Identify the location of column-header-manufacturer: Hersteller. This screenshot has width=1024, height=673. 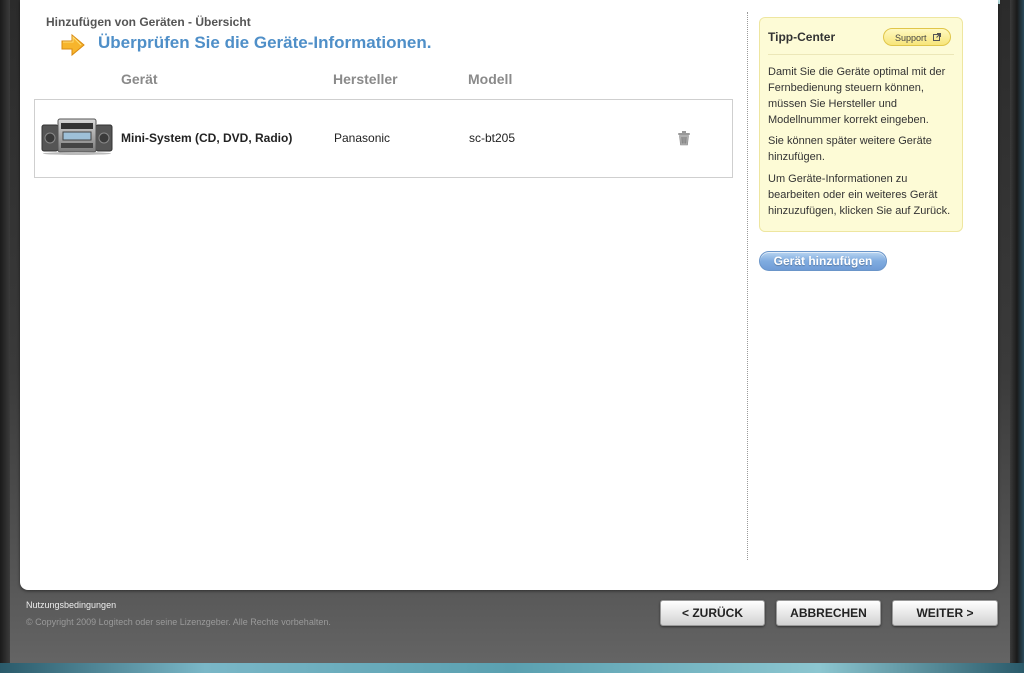
(365, 79).